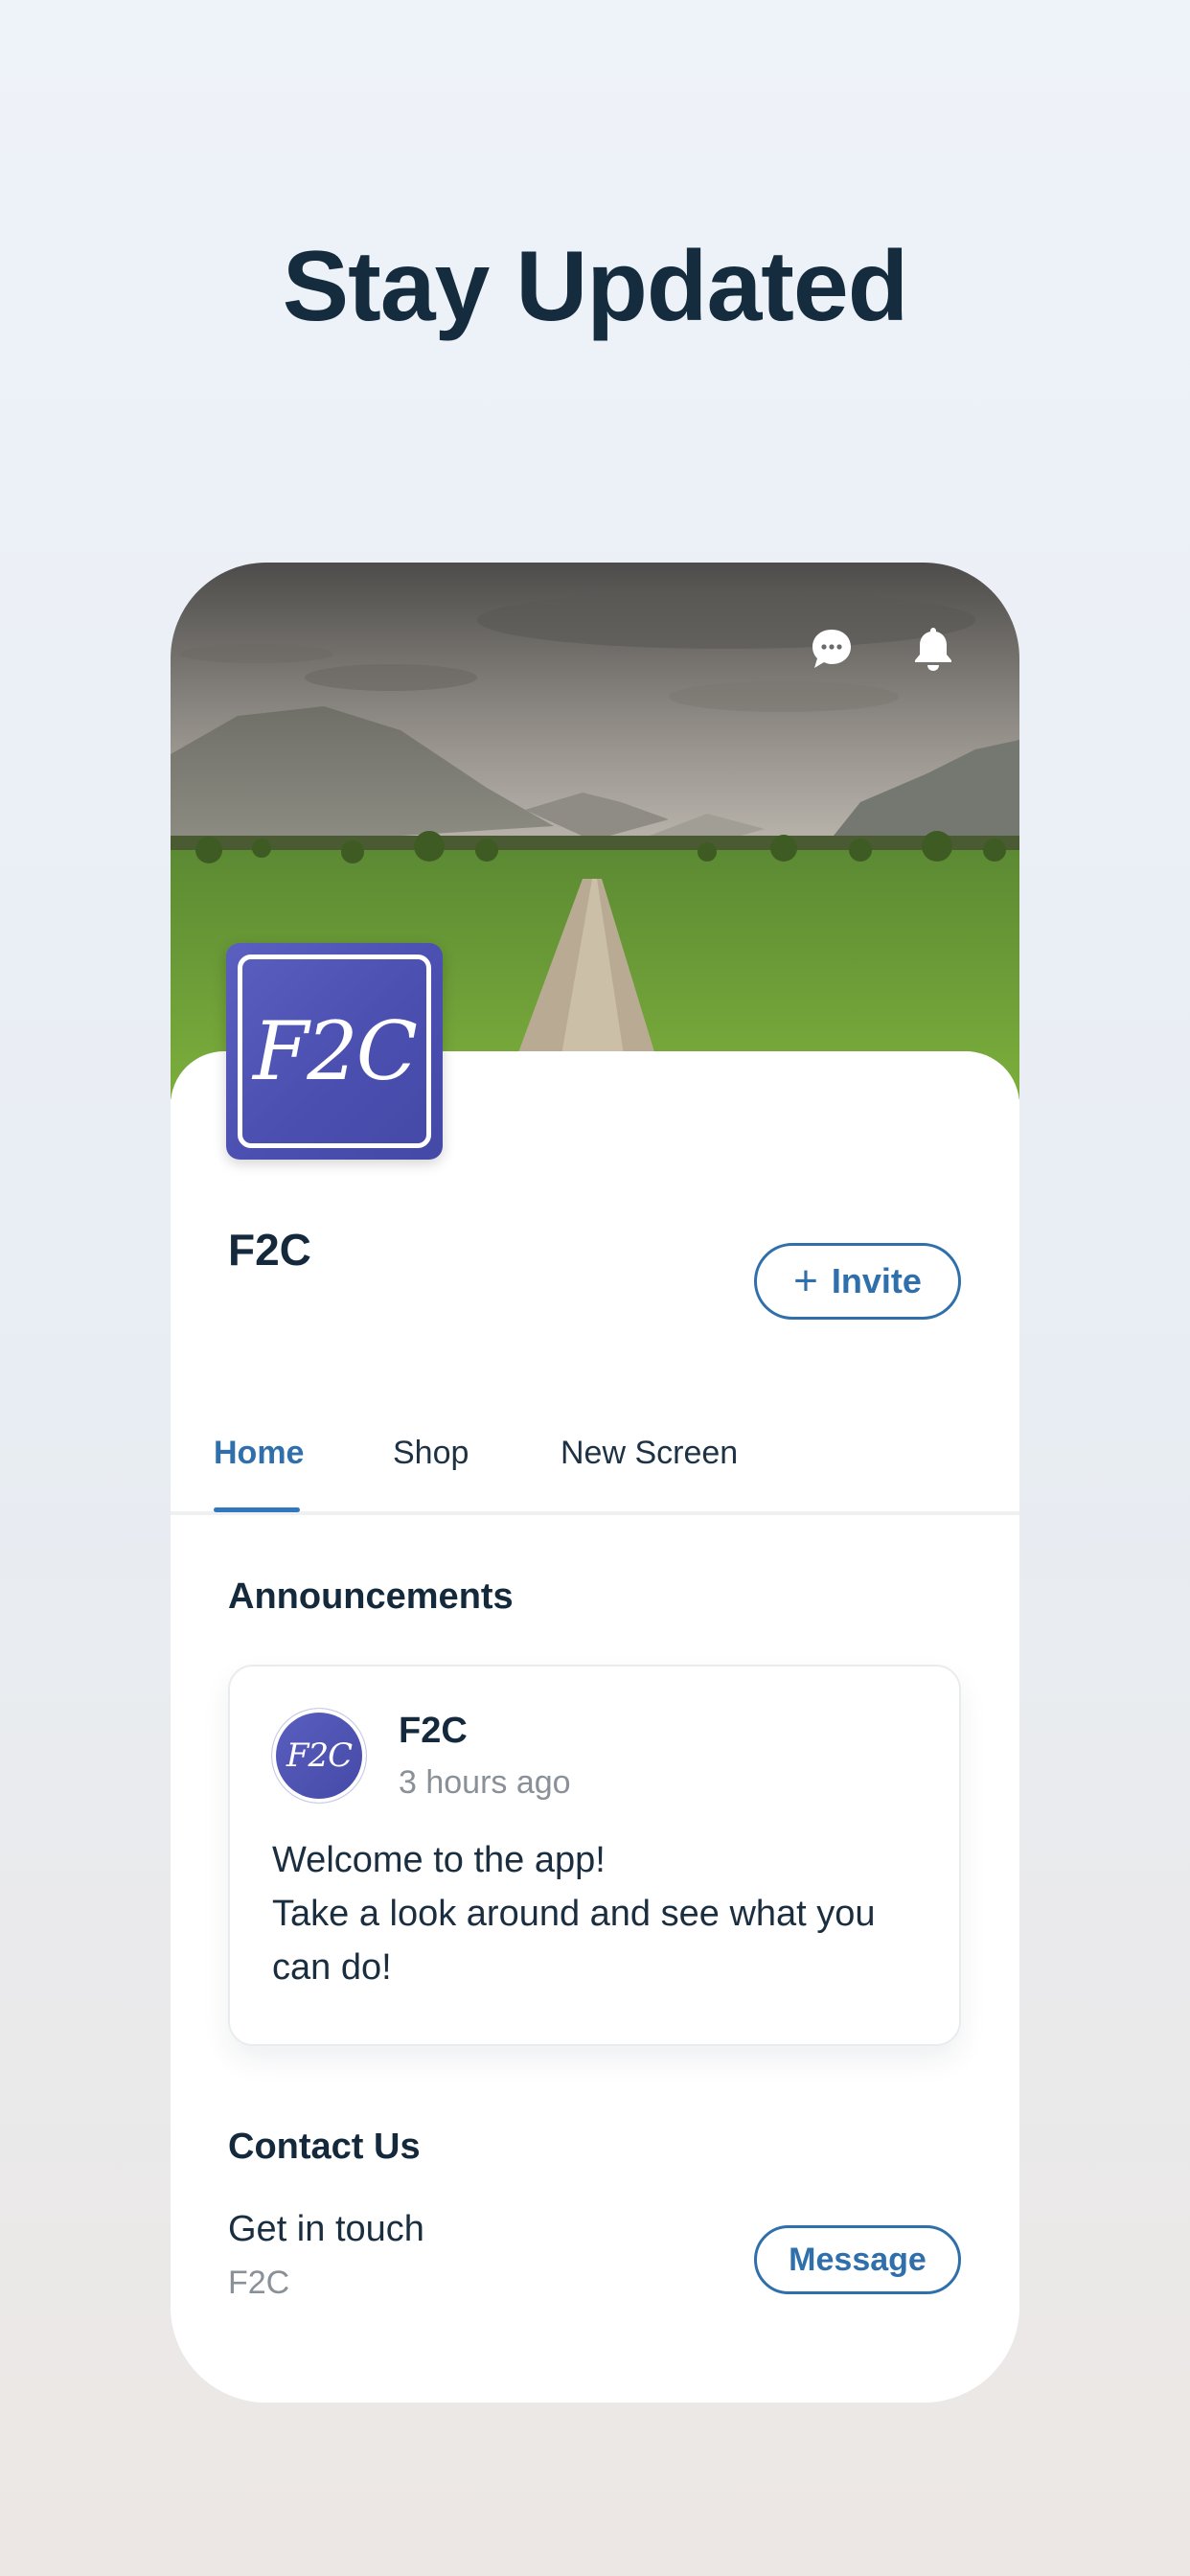  What do you see at coordinates (270, 1250) in the screenshot?
I see `site-name: F2C` at bounding box center [270, 1250].